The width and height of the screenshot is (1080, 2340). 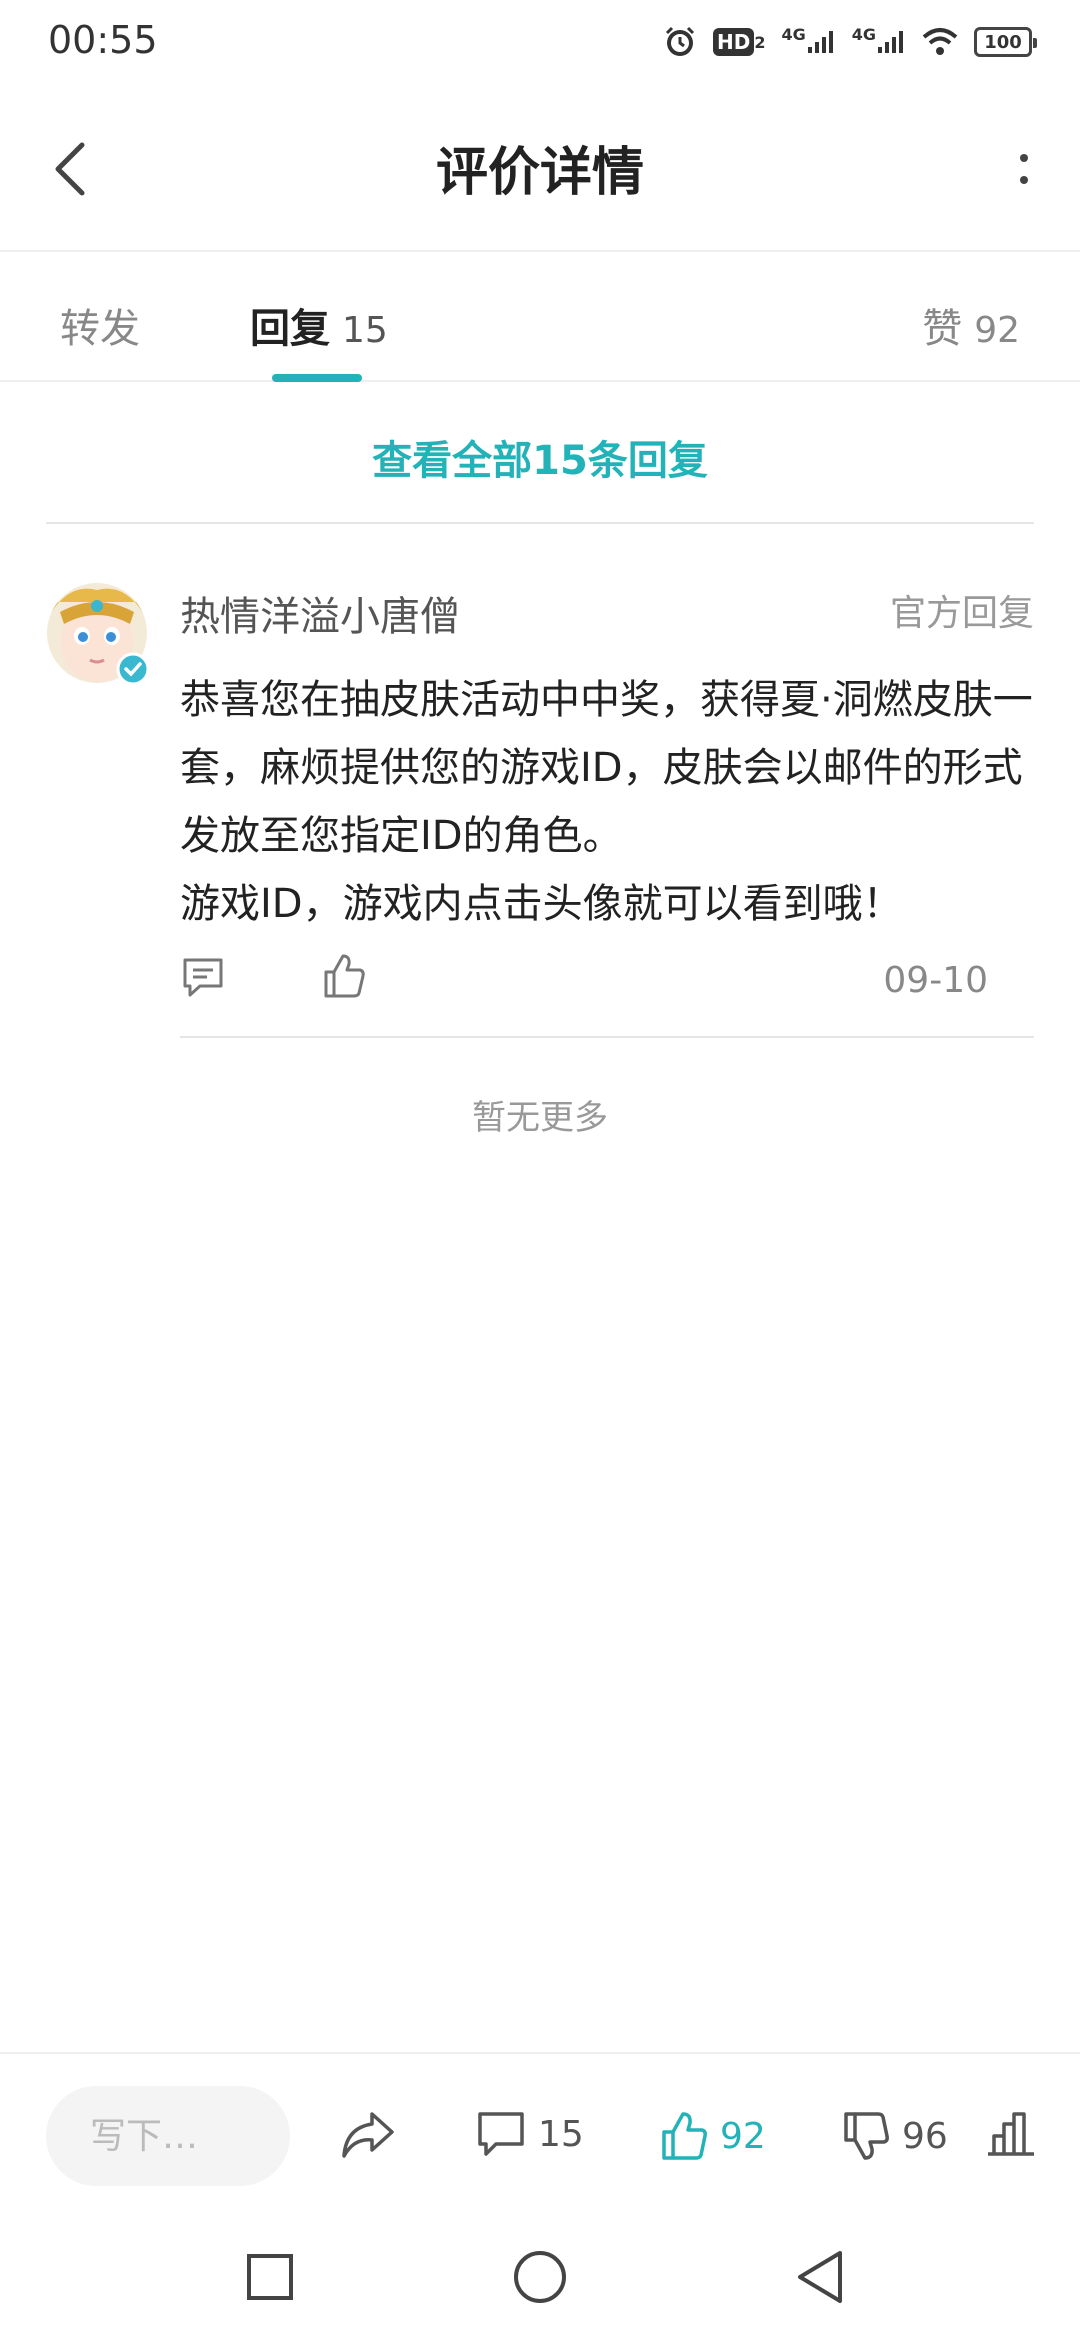 I want to click on official-reply-tag: 官方回复, so click(x=961, y=613).